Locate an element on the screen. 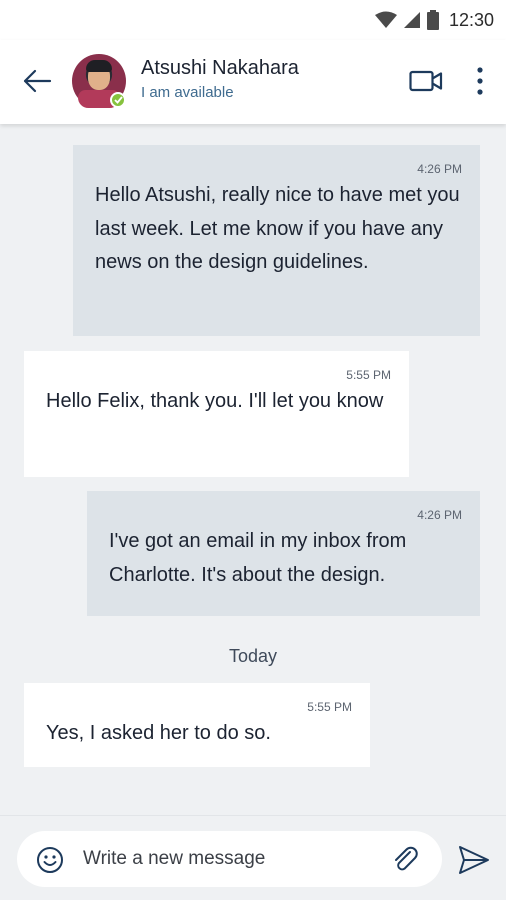 This screenshot has width=506, height=900. emoji-icon is located at coordinates (50, 860).